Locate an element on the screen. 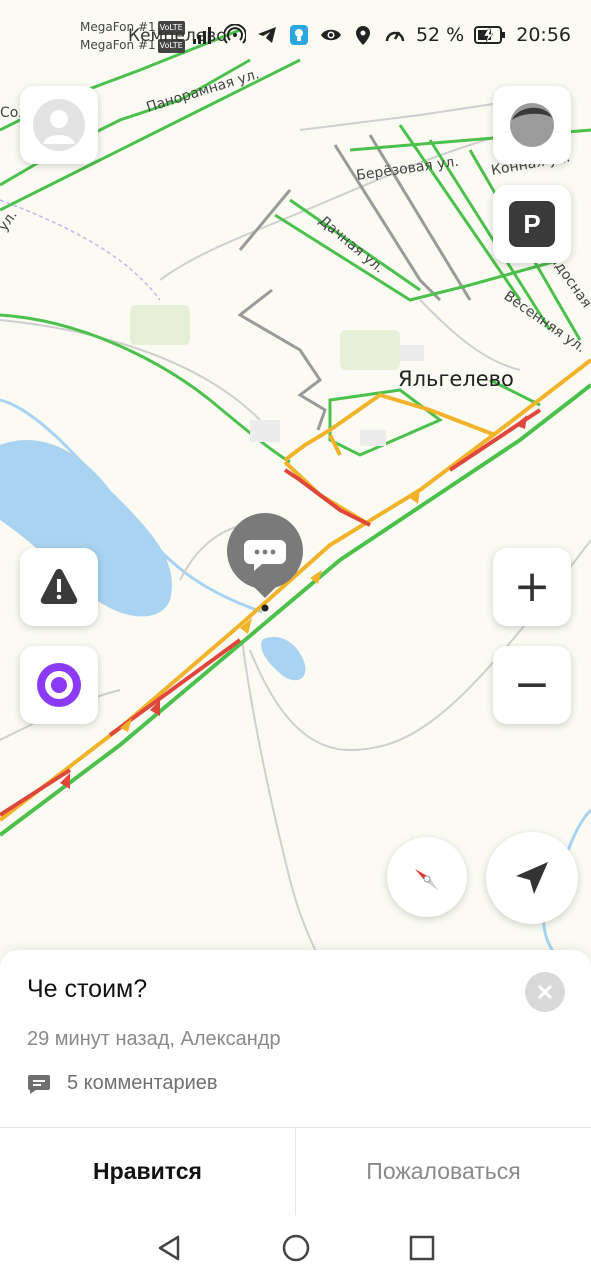  back-button is located at coordinates (170, 1248).